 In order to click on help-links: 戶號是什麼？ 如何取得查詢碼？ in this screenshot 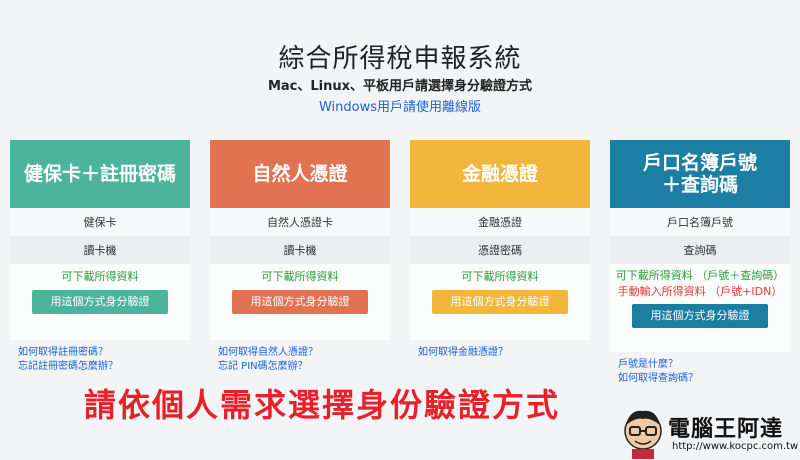, I will do `click(700, 372)`.